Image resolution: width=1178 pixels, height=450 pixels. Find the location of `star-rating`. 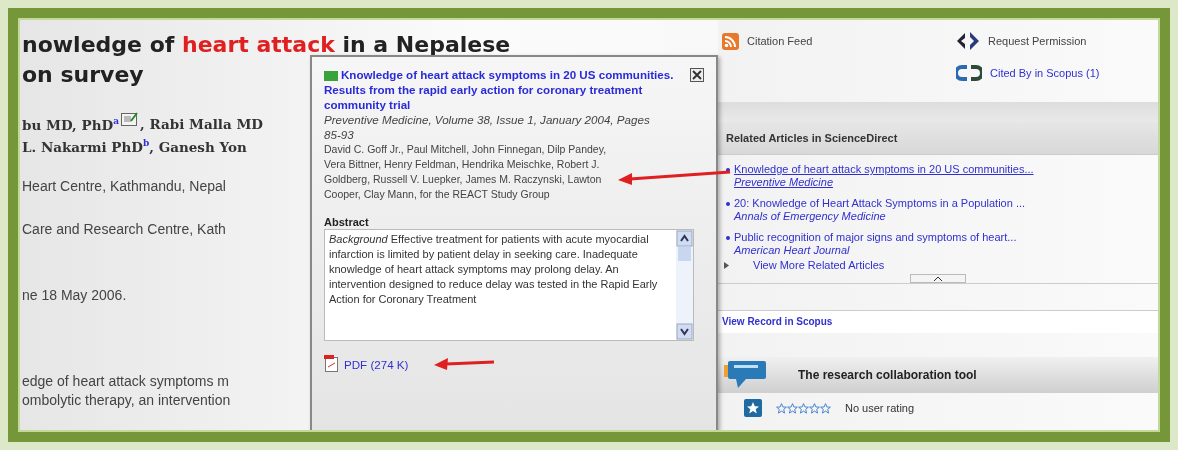

star-rating is located at coordinates (803, 408).